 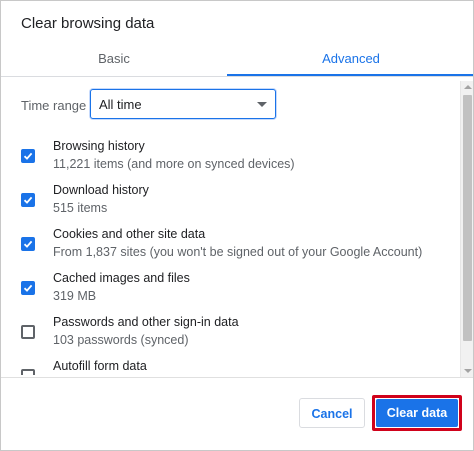 What do you see at coordinates (80, 208) in the screenshot?
I see `item-subtitle: 515 items` at bounding box center [80, 208].